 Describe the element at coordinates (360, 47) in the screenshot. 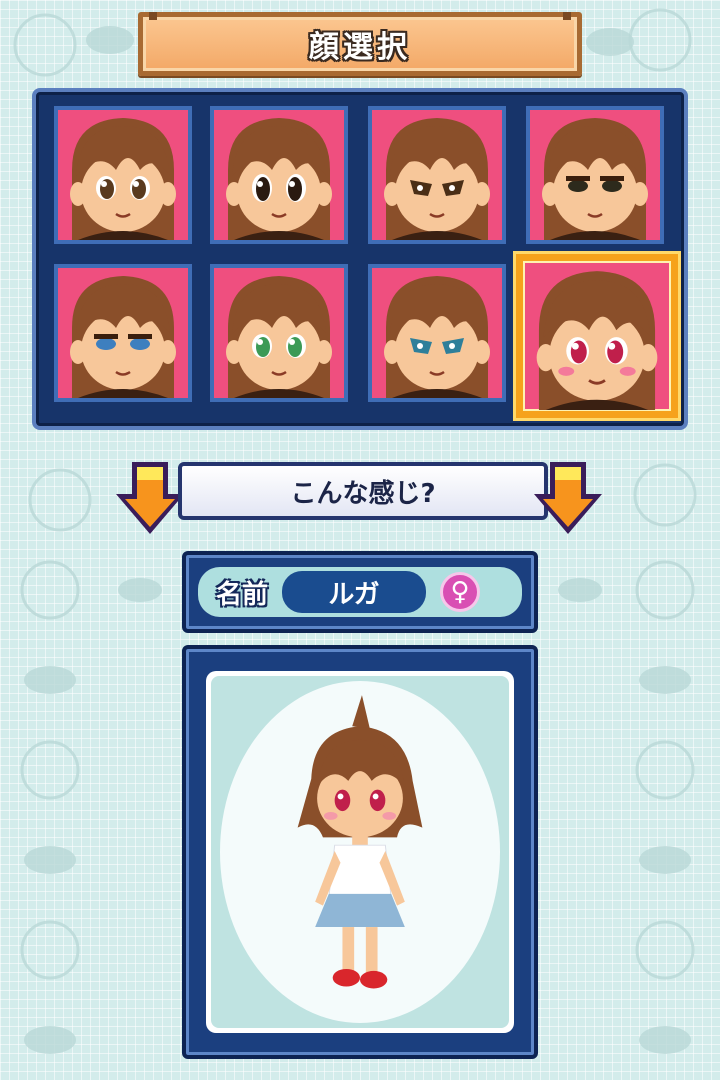

I see `page-title: 顔選択` at that location.